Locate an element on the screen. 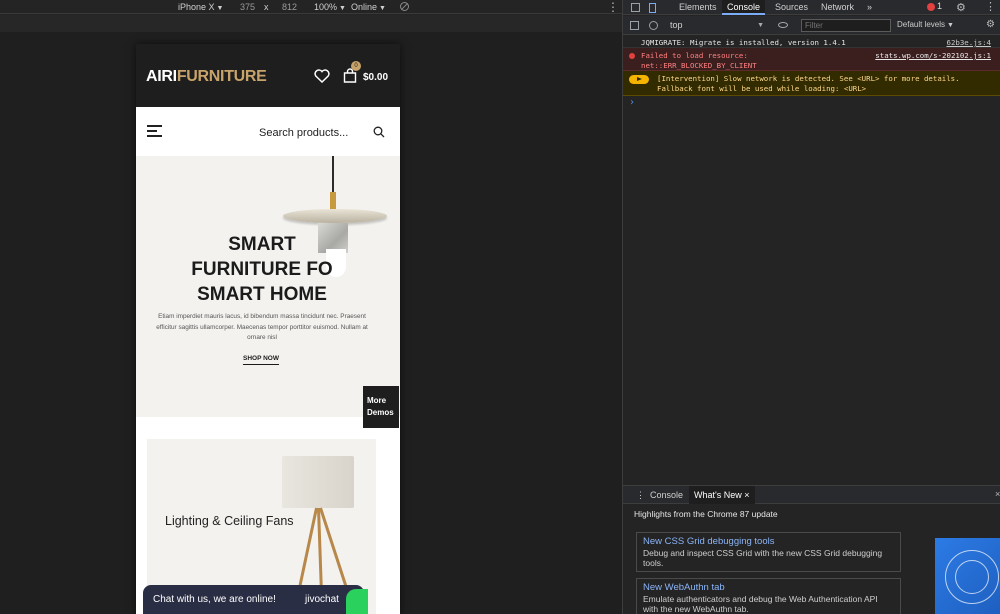 Image resolution: width=1000 pixels, height=614 pixels. error-count: 1 is located at coordinates (939, 6).